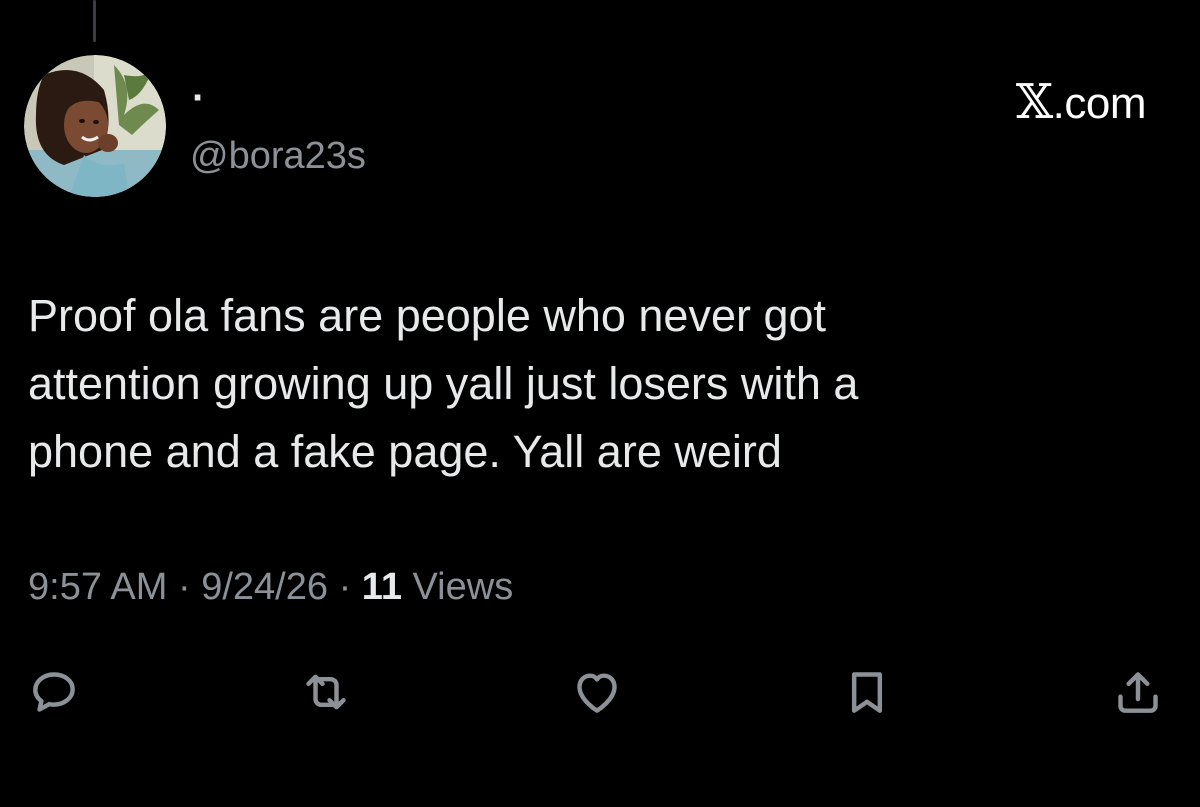 The width and height of the screenshot is (1200, 807). I want to click on reply-button, so click(54, 692).